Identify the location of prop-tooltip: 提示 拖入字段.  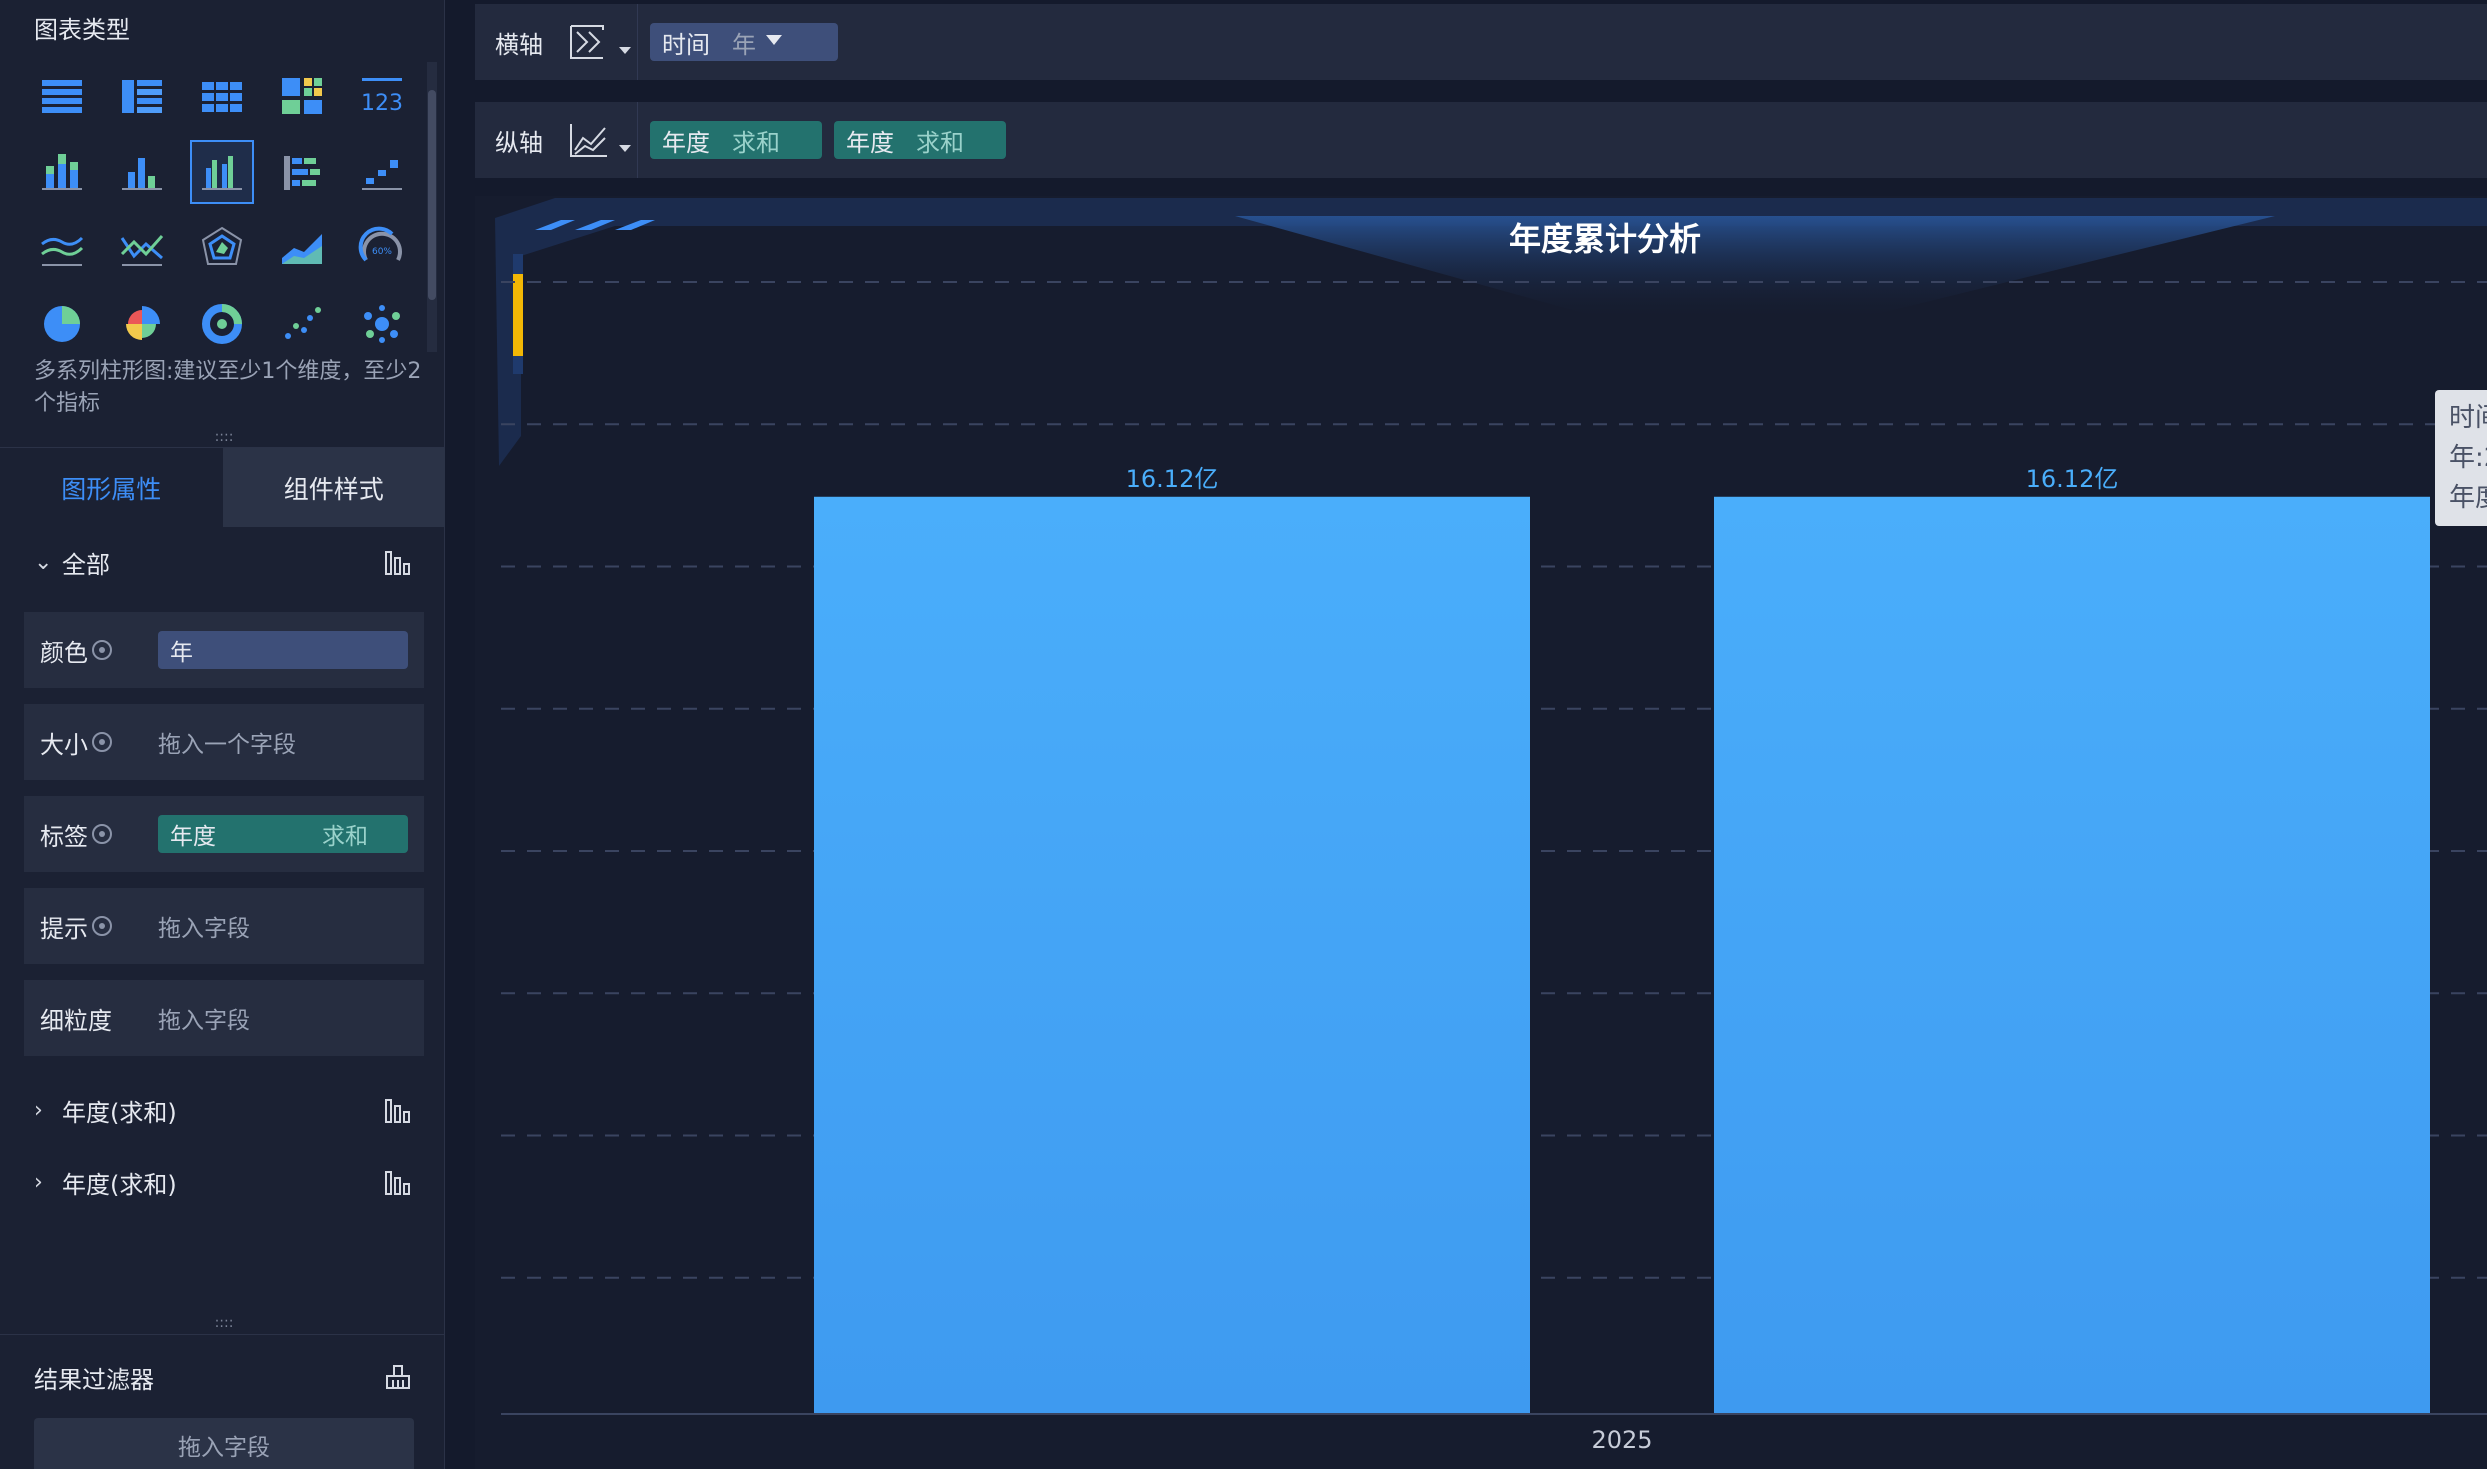
(224, 926).